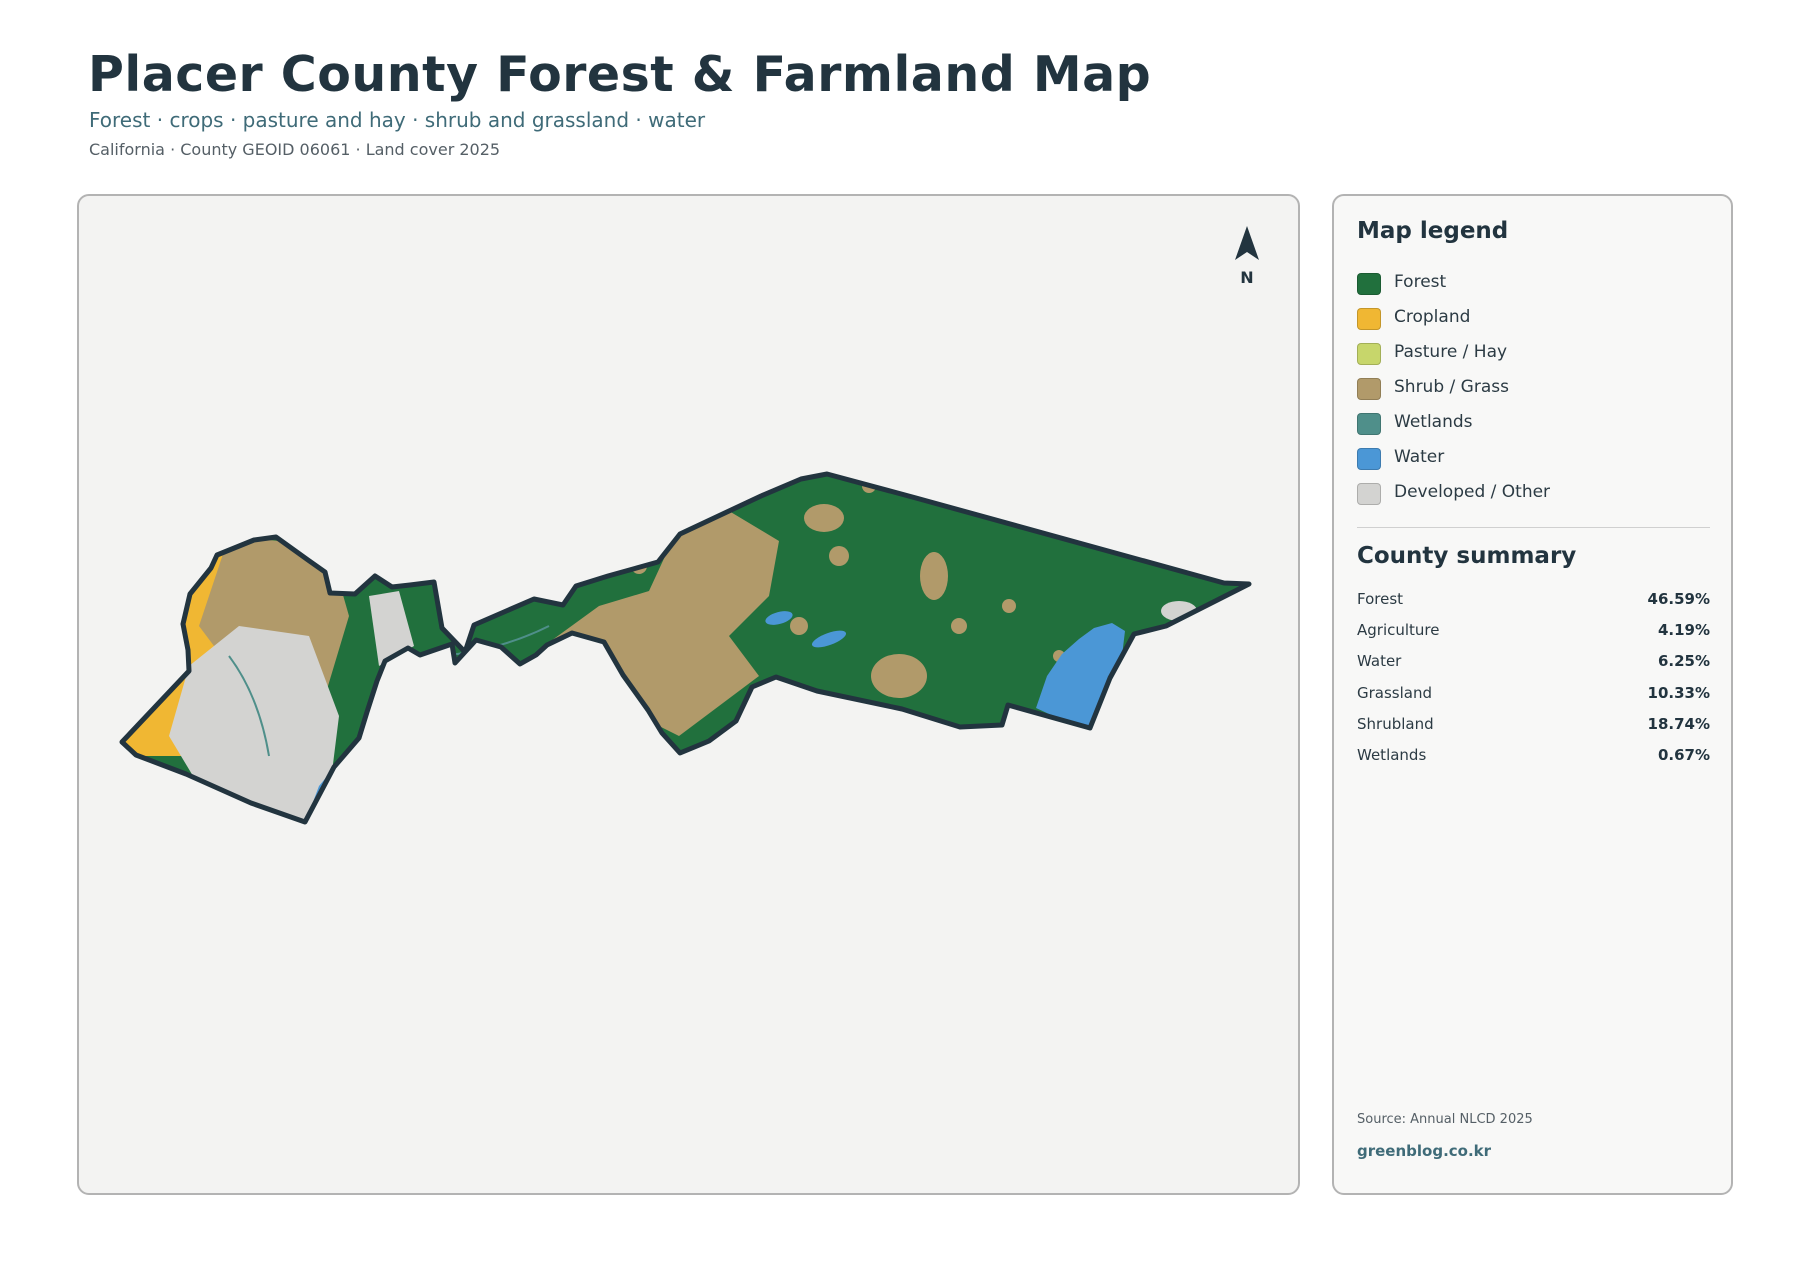  I want to click on summary-label: Forest, so click(1380, 598).